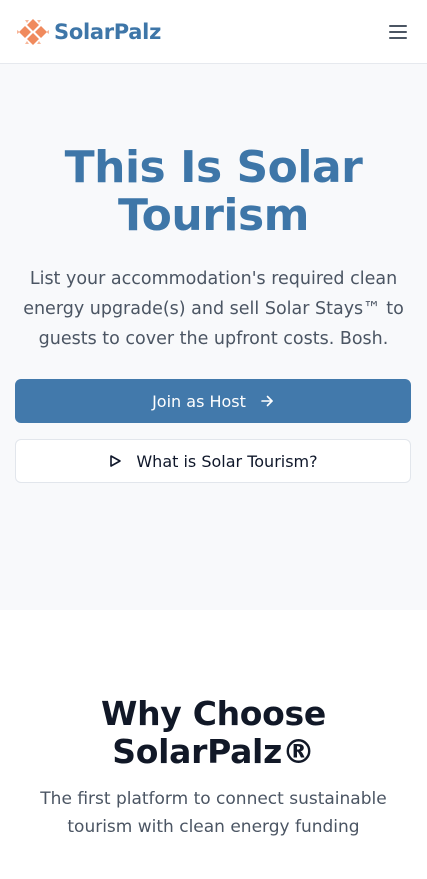  What do you see at coordinates (227, 461) in the screenshot?
I see `what-is-solar-tourism-label: What is Solar Tourism?` at bounding box center [227, 461].